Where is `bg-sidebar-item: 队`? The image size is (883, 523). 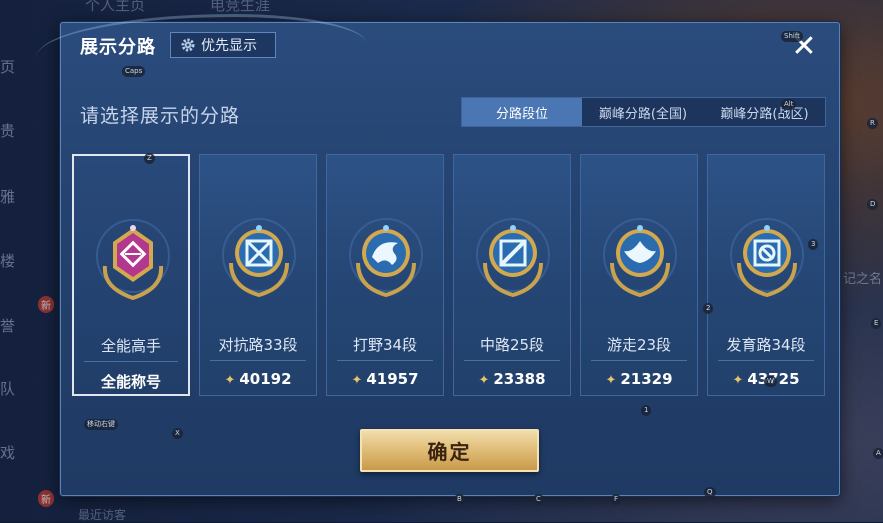 bg-sidebar-item: 队 is located at coordinates (8, 389).